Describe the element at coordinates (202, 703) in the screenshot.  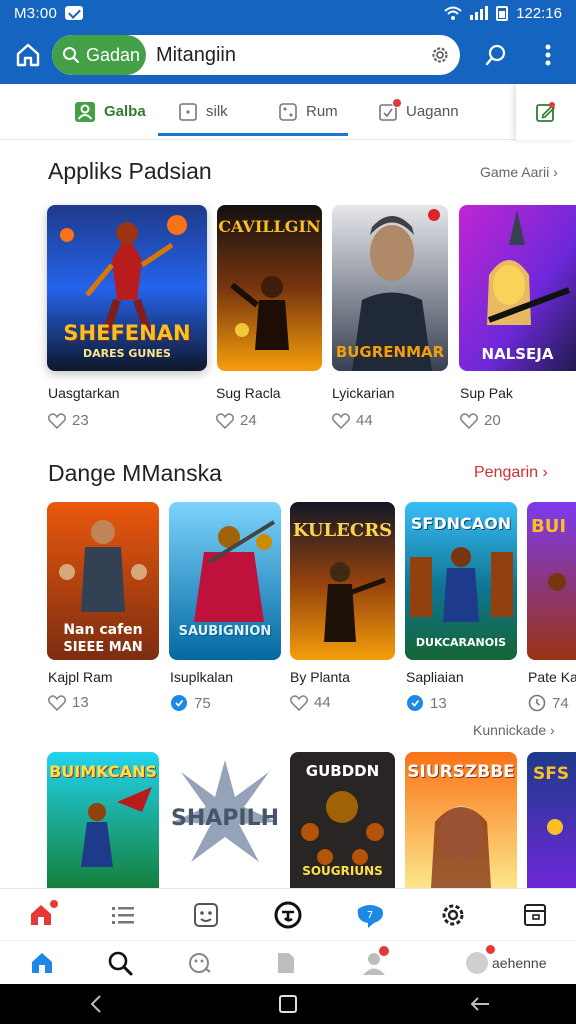
I see `like-count: 75` at that location.